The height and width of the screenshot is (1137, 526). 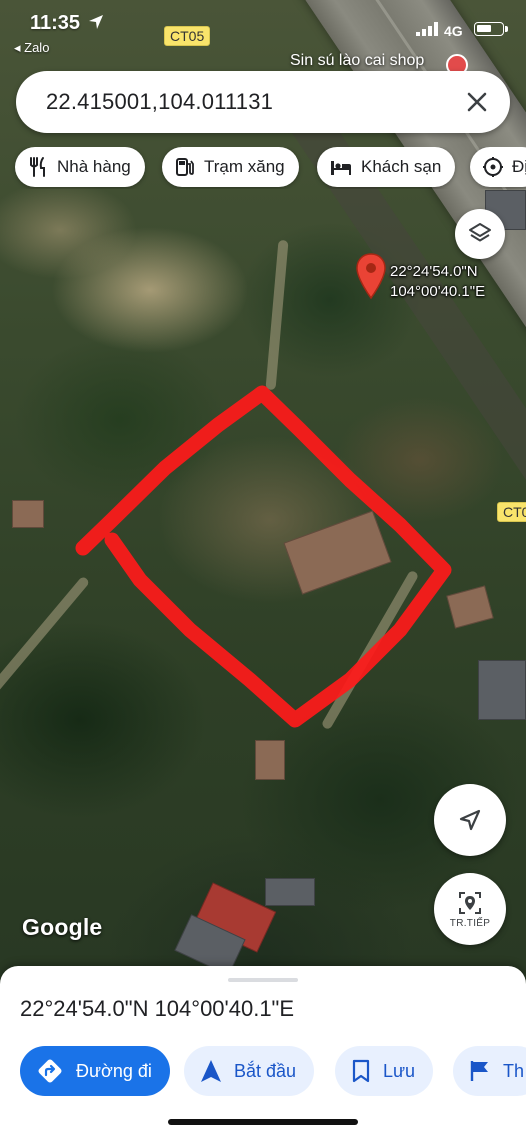 What do you see at coordinates (514, 1070) in the screenshot?
I see `label-button-text: Th` at bounding box center [514, 1070].